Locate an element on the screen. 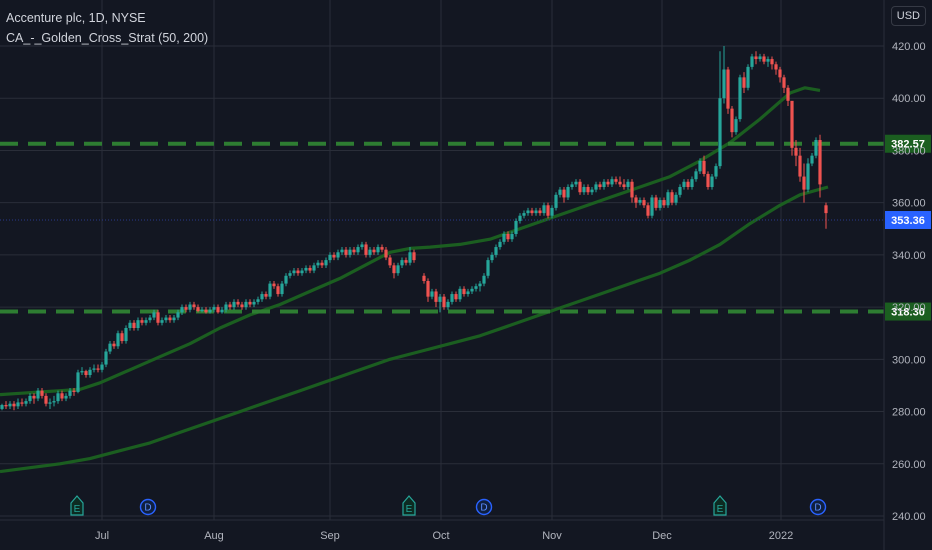  x-tick-label: Sep is located at coordinates (330, 536).